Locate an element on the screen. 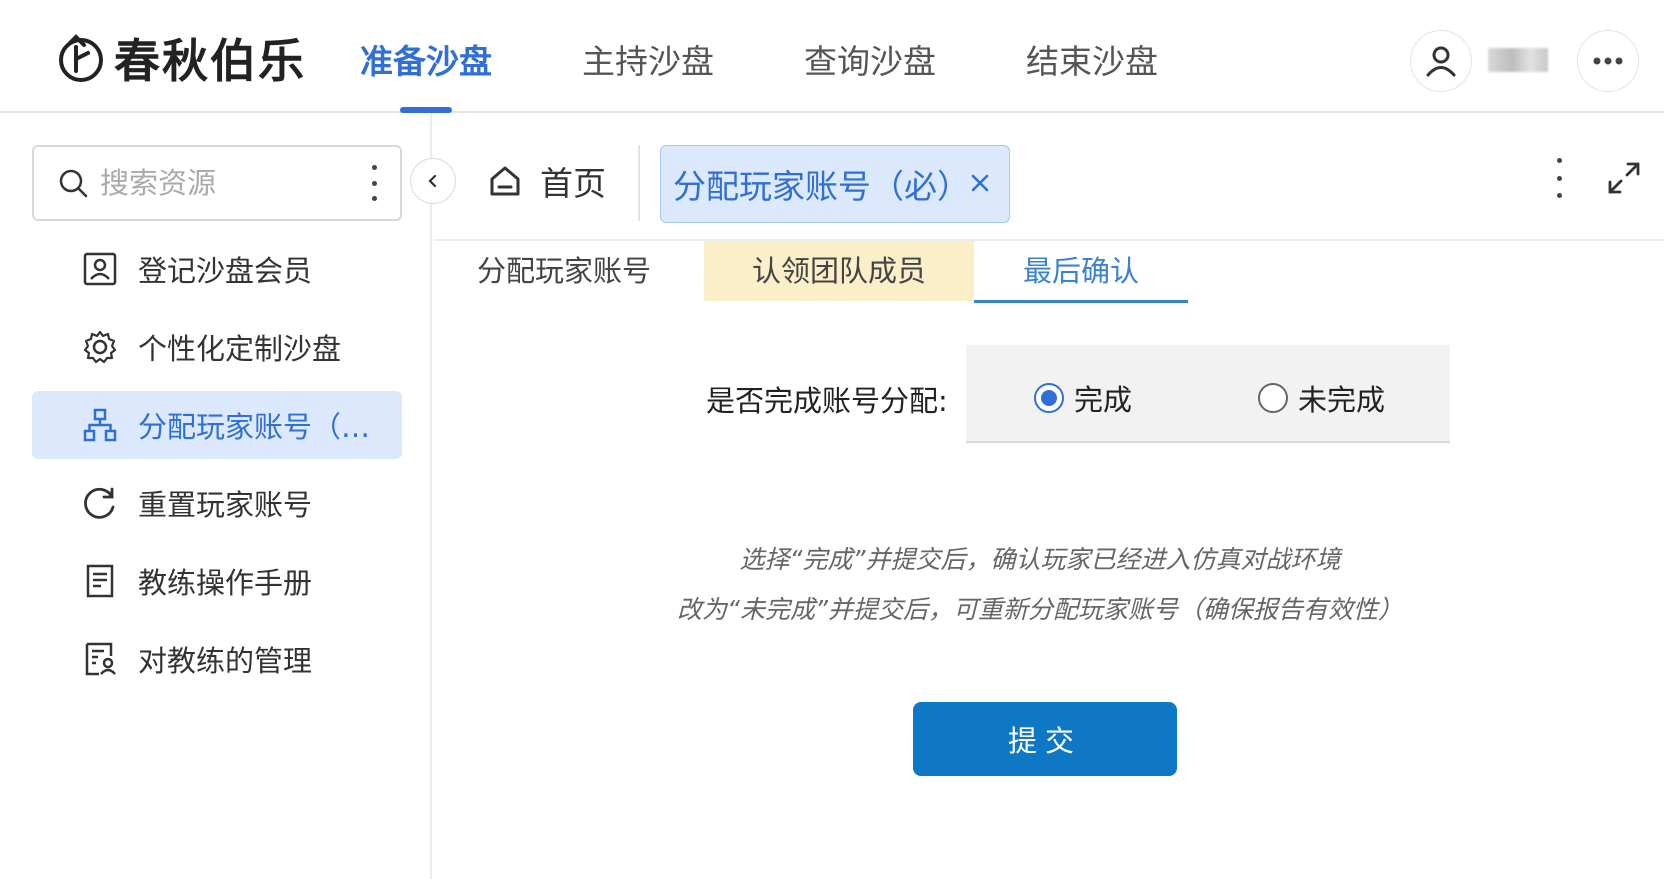 The height and width of the screenshot is (879, 1664). radio-checked-icon is located at coordinates (1049, 398).